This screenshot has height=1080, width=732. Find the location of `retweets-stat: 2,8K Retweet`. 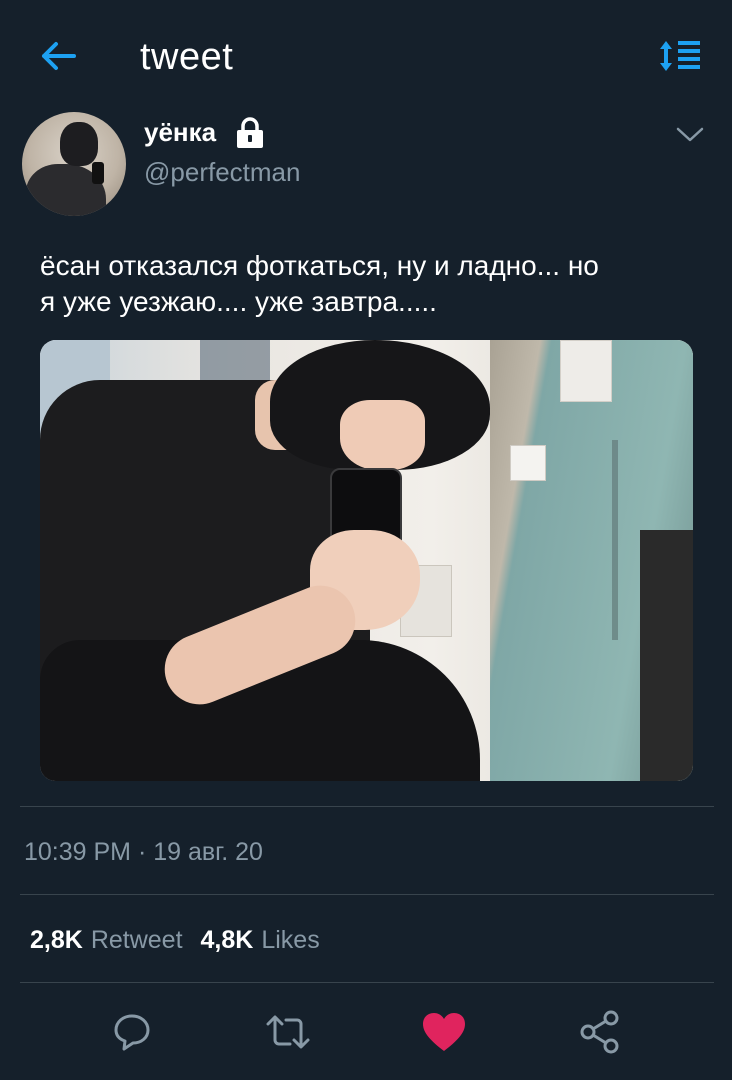

retweets-stat: 2,8K Retweet is located at coordinates (115, 940).